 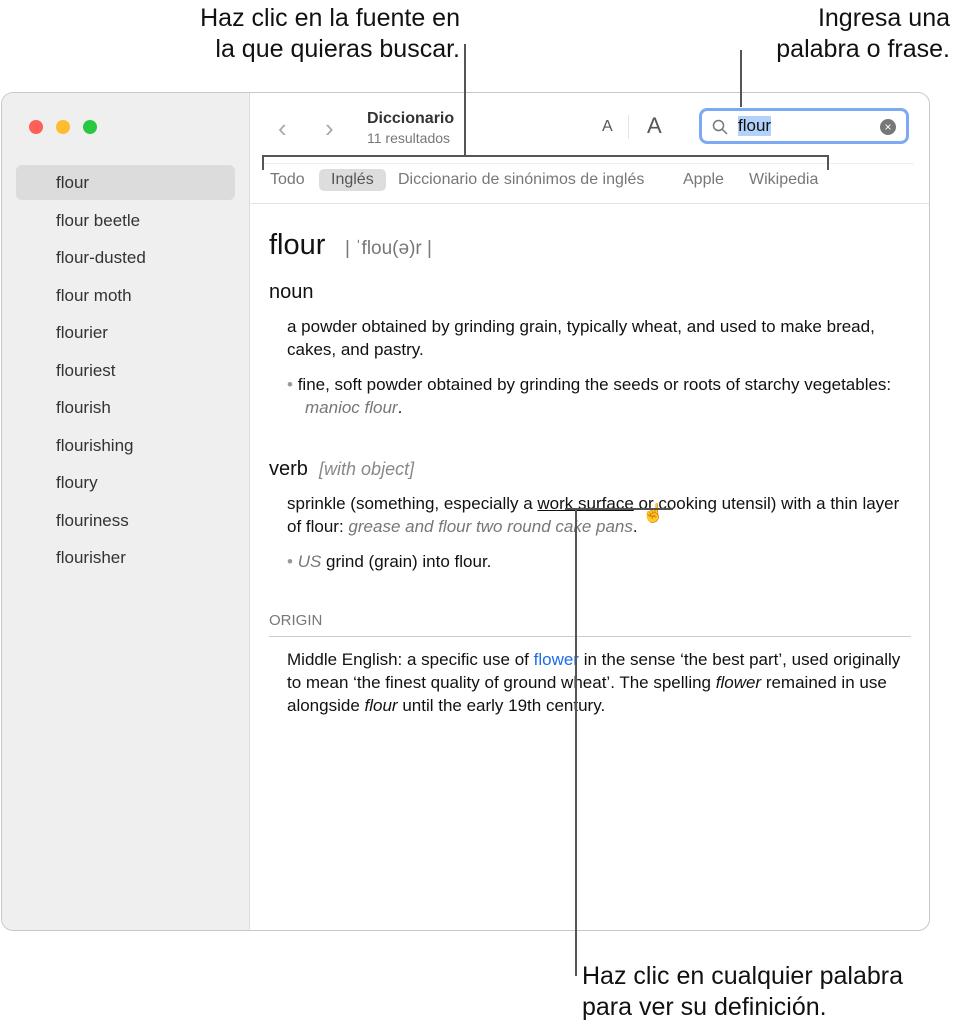 I want to click on sidebar-item: flour, so click(x=125, y=182).